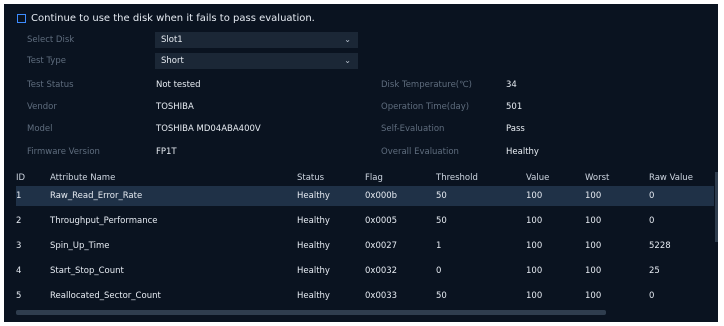 This screenshot has width=724, height=326. I want to click on cell-id: 4, so click(19, 271).